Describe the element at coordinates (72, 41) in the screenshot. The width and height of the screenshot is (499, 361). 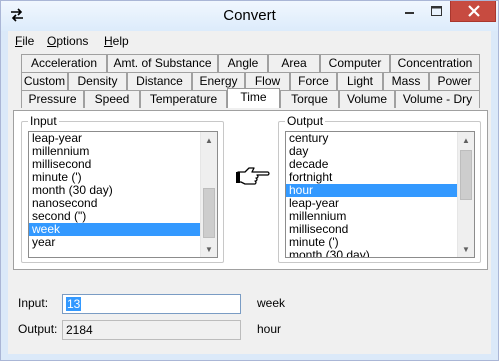
I see `menu-options-label: ptions` at that location.